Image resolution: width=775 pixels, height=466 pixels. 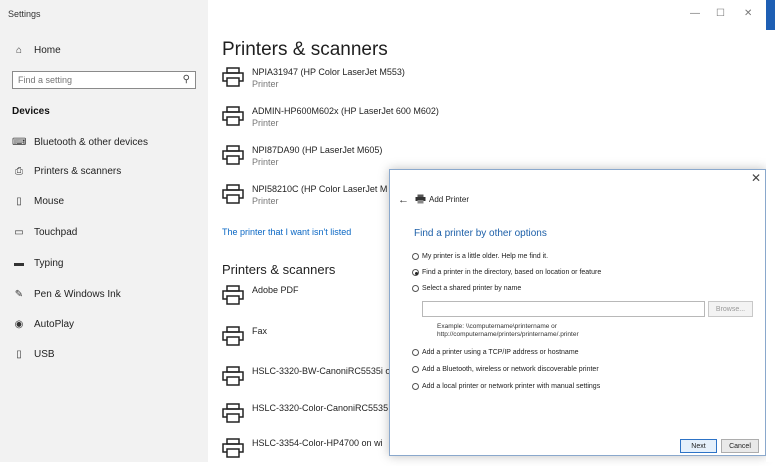 I want to click on search-box: ⚲, so click(x=104, y=80).